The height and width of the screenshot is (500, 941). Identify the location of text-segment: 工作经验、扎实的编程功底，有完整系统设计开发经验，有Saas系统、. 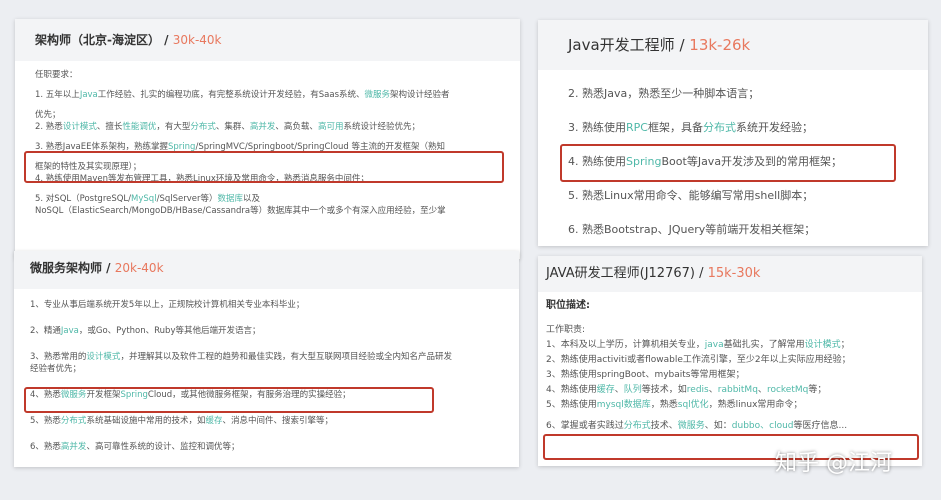
(231, 95).